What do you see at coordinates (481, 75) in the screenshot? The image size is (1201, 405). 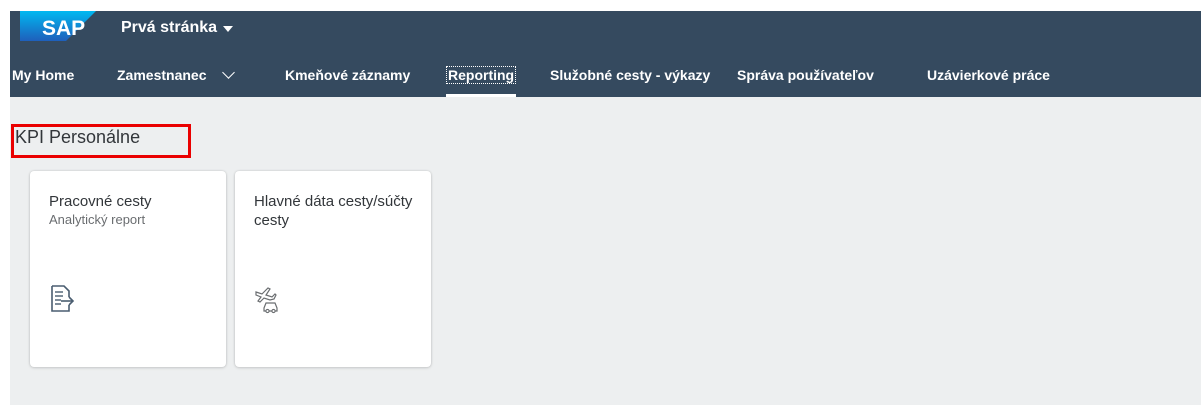 I see `nav-item-label: Reporting` at bounding box center [481, 75].